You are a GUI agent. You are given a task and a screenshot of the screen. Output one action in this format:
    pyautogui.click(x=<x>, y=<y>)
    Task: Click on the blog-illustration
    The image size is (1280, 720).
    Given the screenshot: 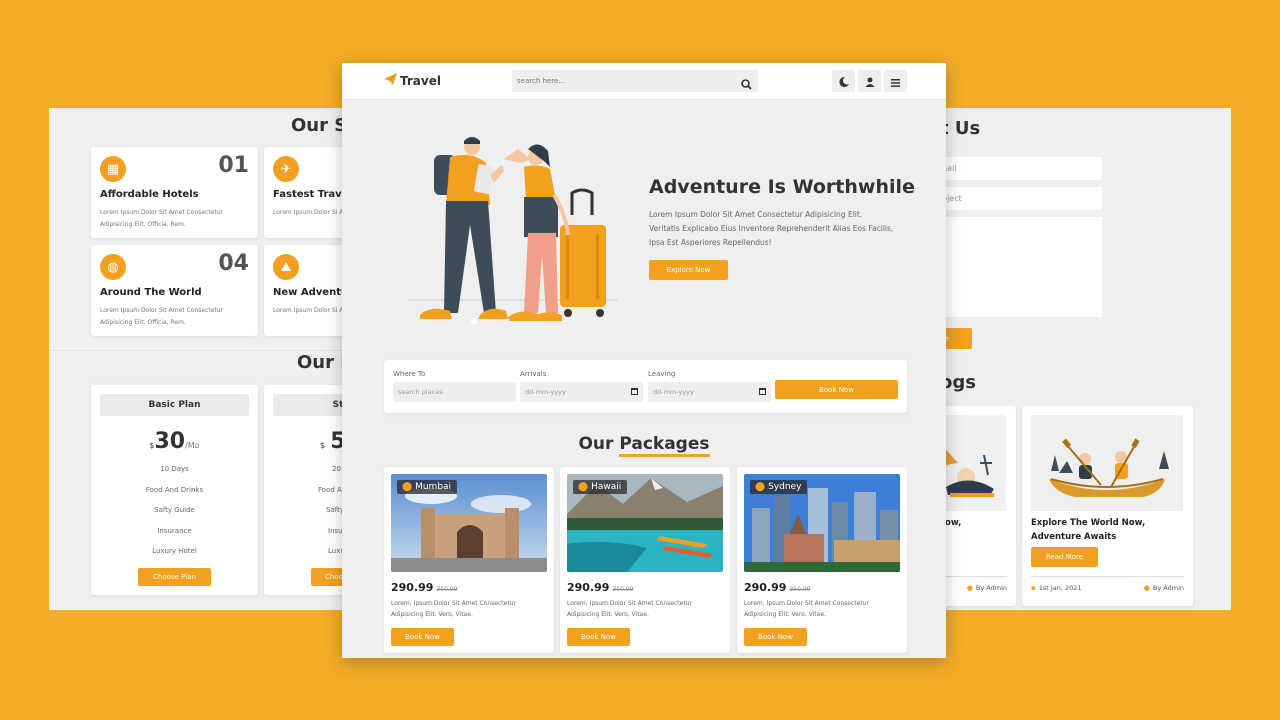 What is the action you would take?
    pyautogui.click(x=1107, y=463)
    